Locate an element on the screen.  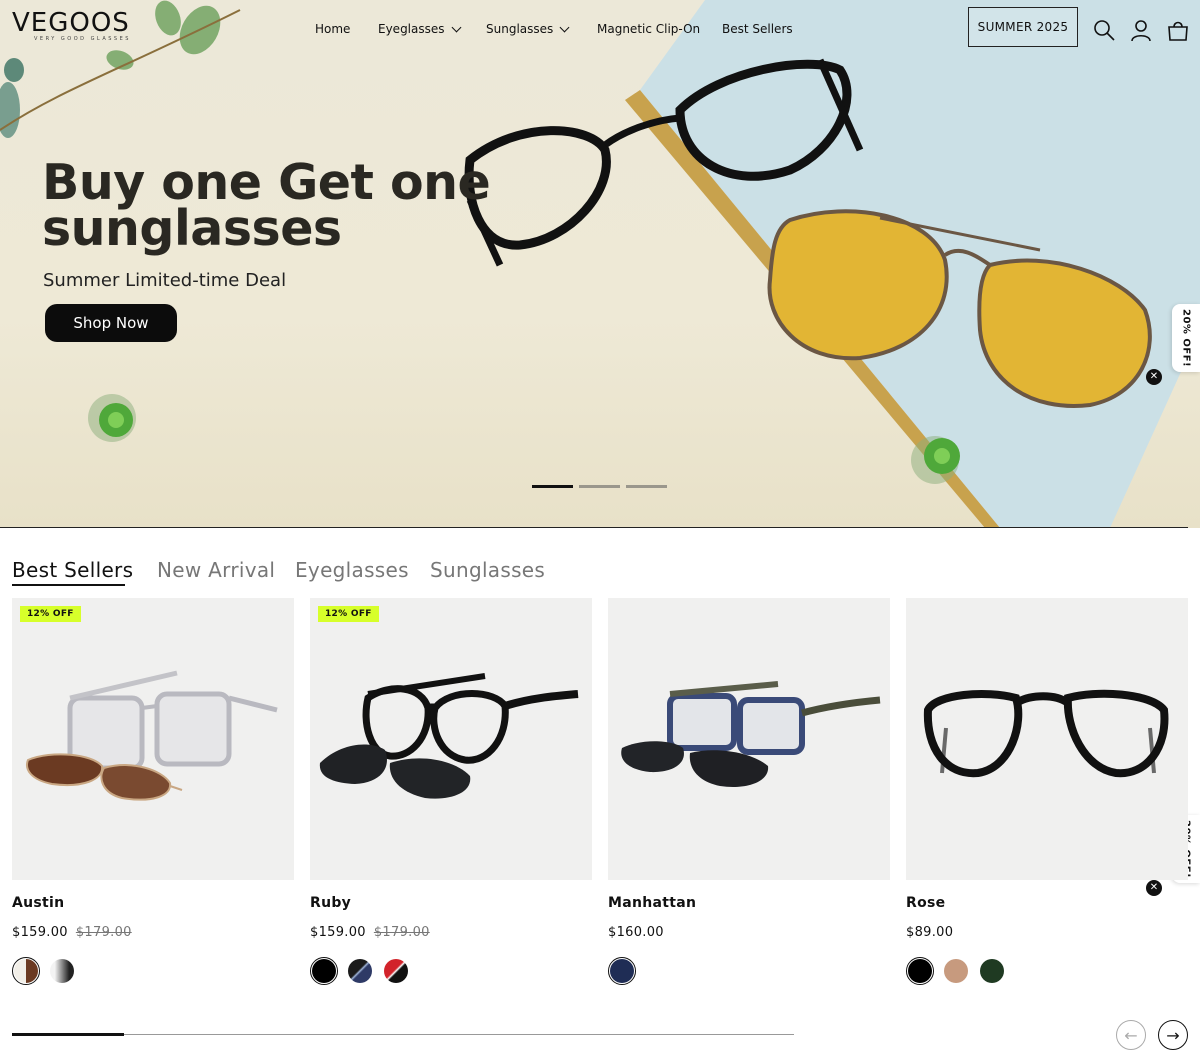
brand-name: VEGOOS is located at coordinates (71, 23).